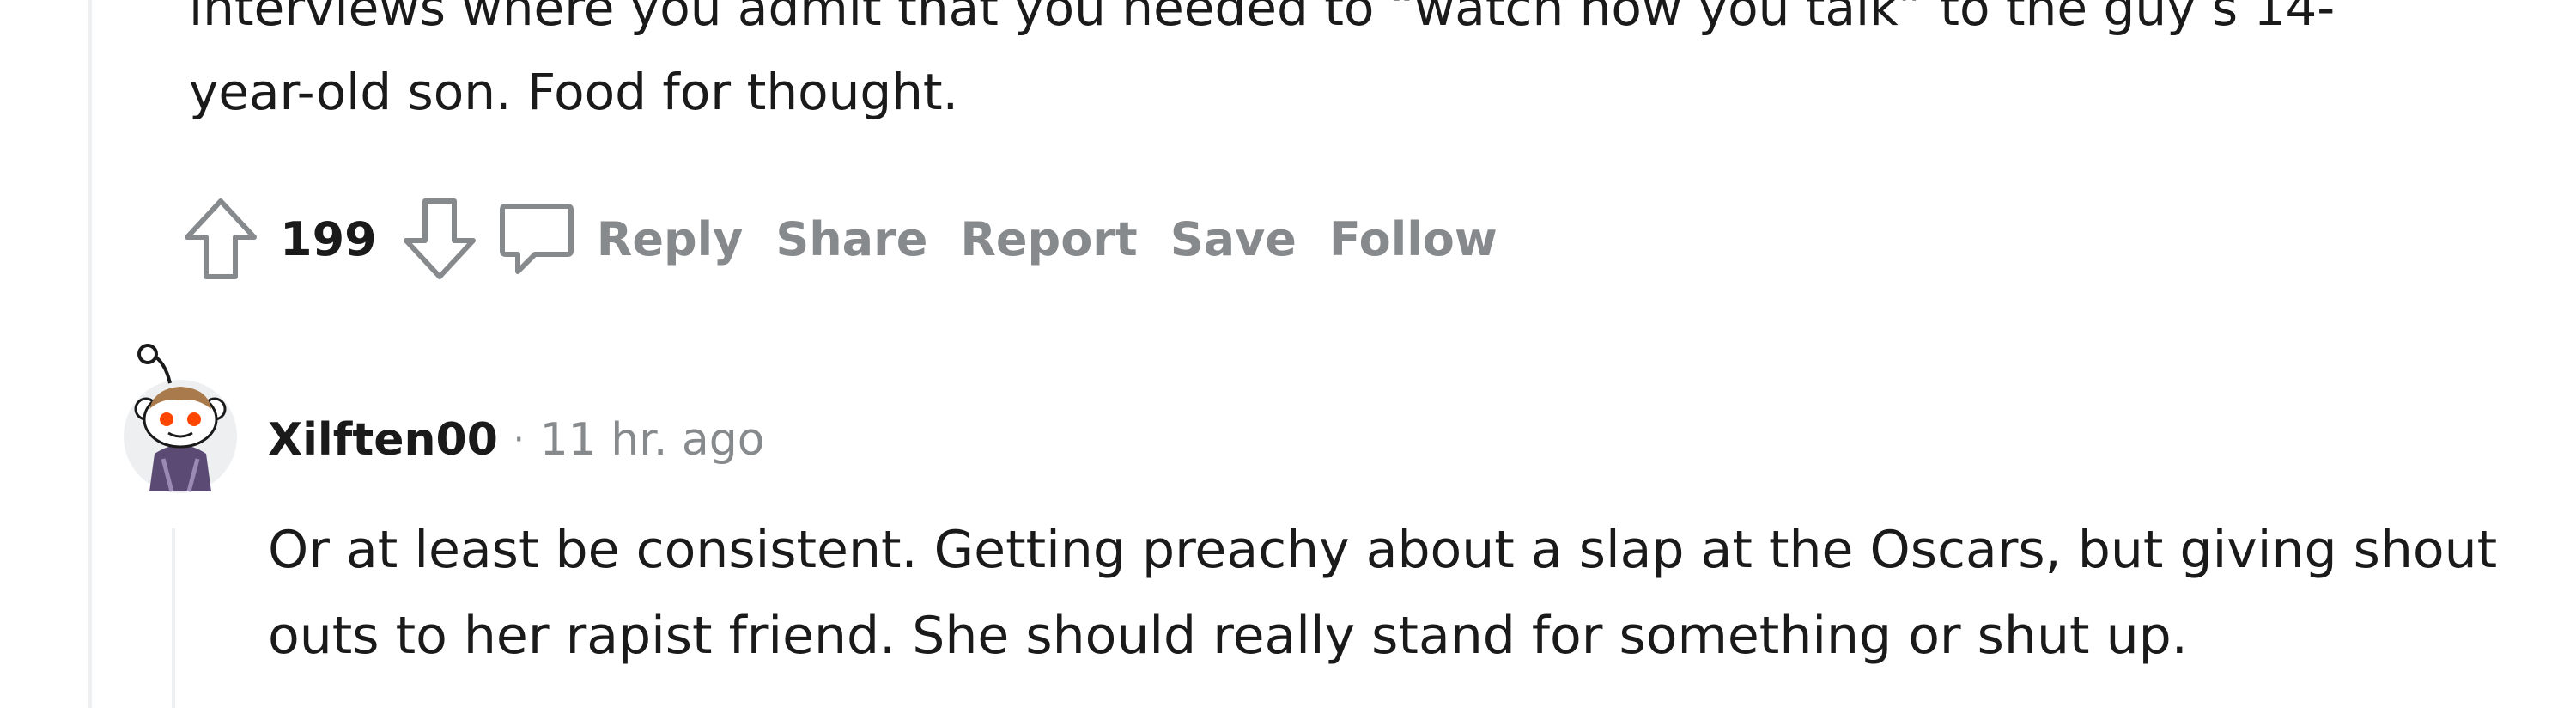 Image resolution: width=2576 pixels, height=708 pixels. What do you see at coordinates (180, 421) in the screenshot?
I see `avatar` at bounding box center [180, 421].